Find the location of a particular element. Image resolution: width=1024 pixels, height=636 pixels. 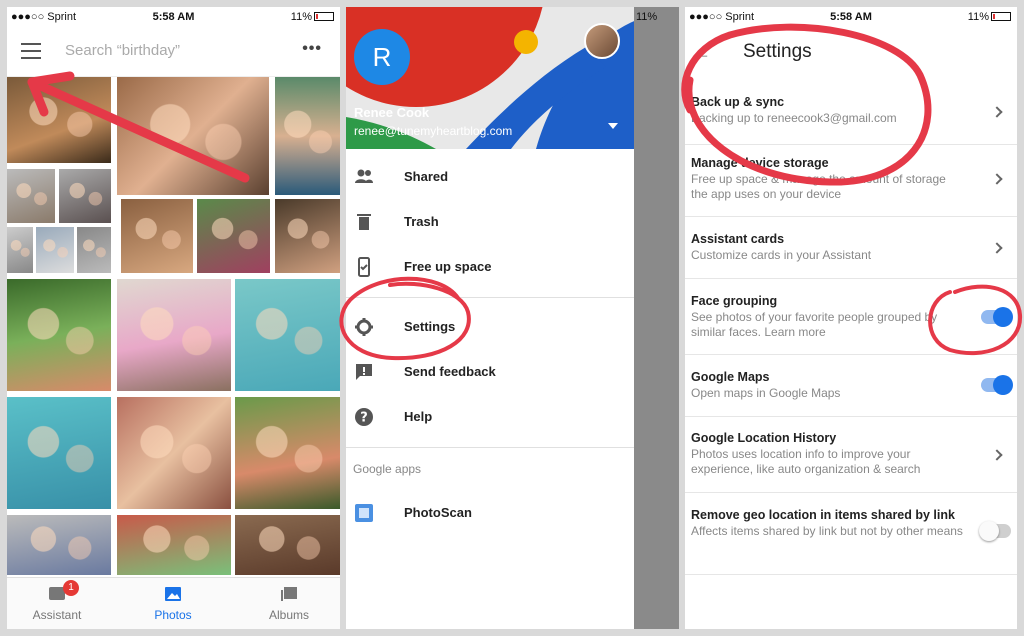

remove-geo-toggle is located at coordinates (995, 531).